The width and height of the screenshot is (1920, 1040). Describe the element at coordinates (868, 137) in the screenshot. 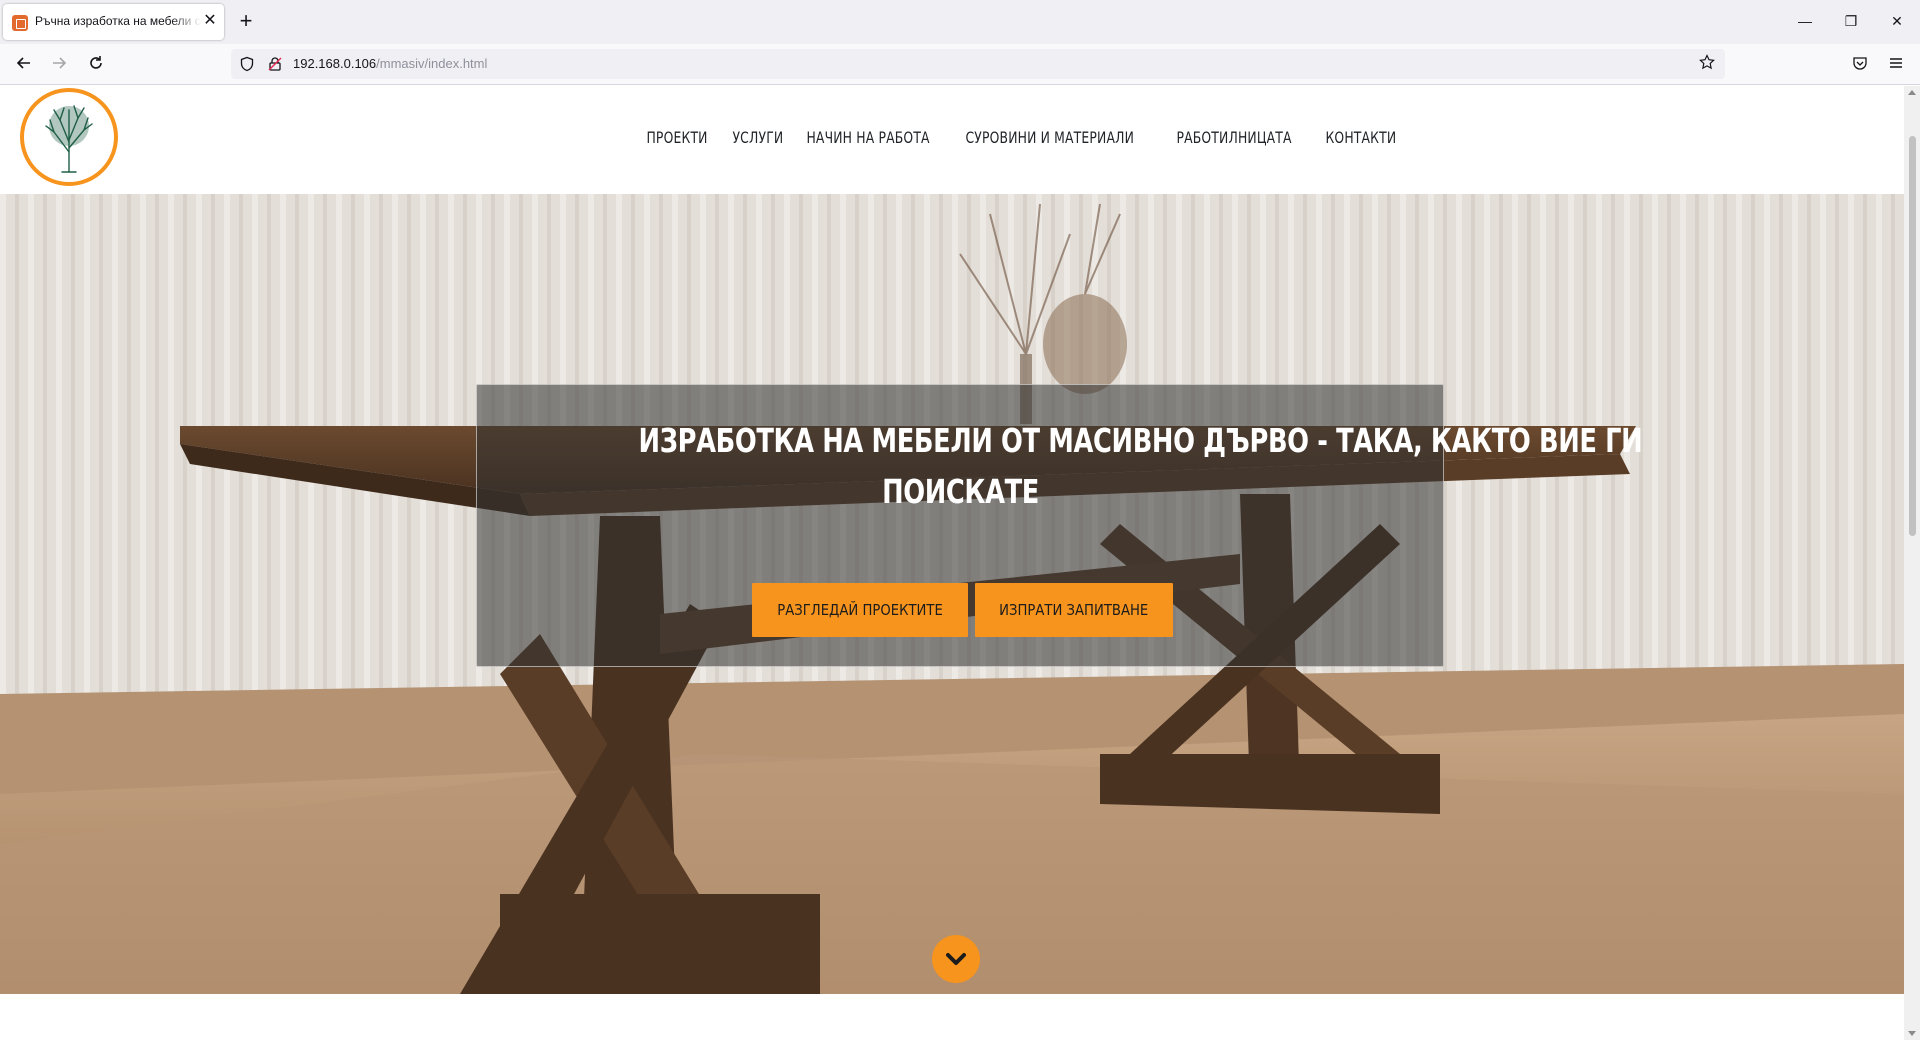

I see `menu-item-workflow: НАЧИН НА РАБОТА` at that location.